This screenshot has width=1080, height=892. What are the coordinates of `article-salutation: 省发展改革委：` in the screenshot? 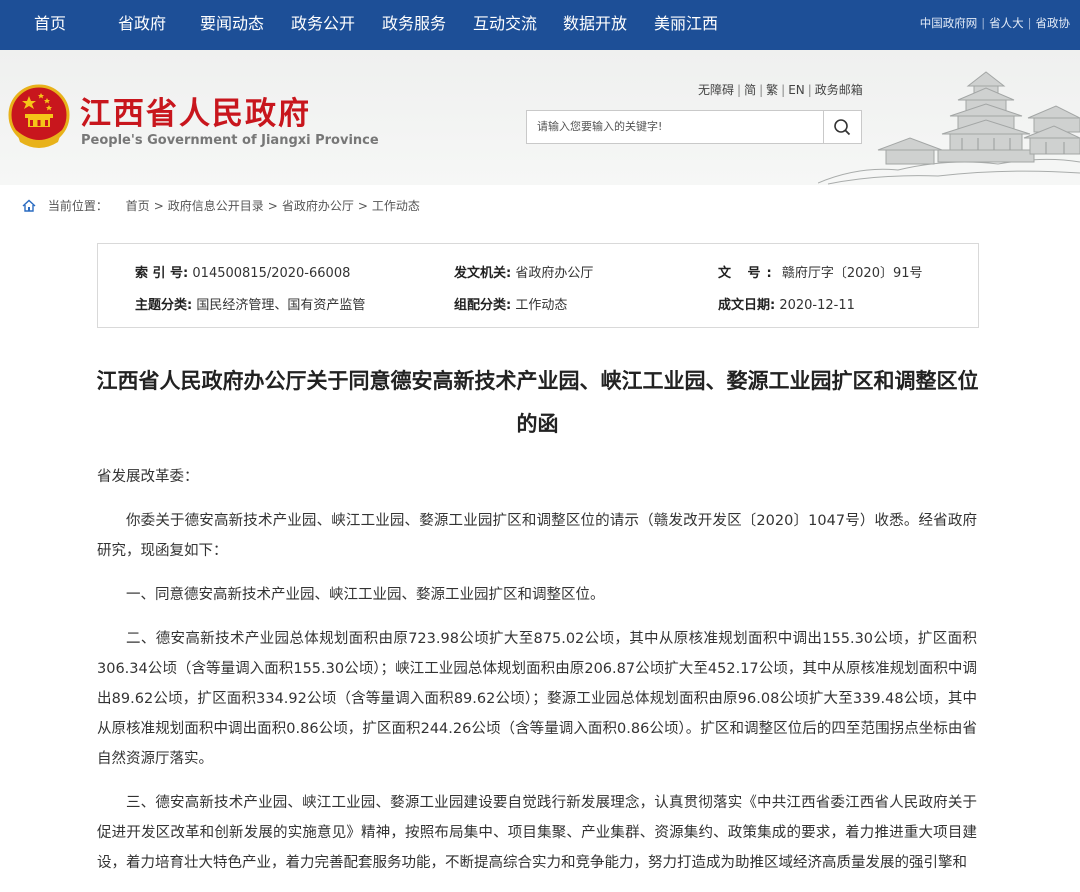 It's located at (148, 477).